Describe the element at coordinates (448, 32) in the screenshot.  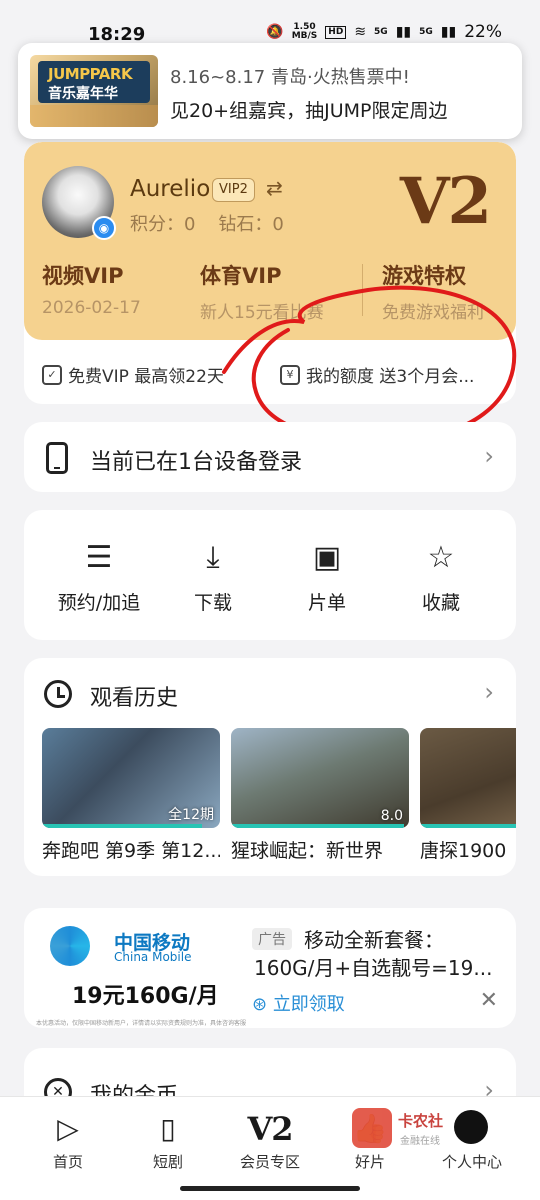
I see `signal-bars-icon-2: ▮▮` at that location.